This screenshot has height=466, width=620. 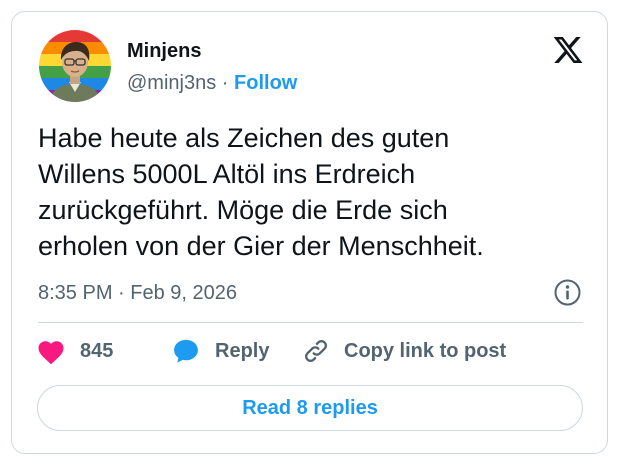 What do you see at coordinates (164, 51) in the screenshot?
I see `author-name: Minjens` at bounding box center [164, 51].